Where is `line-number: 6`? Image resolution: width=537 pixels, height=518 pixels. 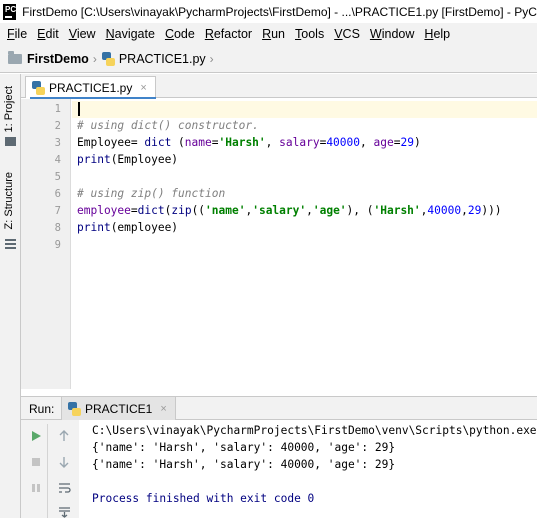 line-number: 6 is located at coordinates (57, 194).